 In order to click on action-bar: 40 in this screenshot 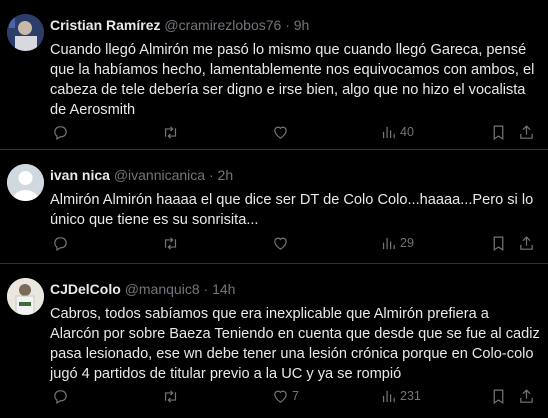, I will do `click(295, 132)`.